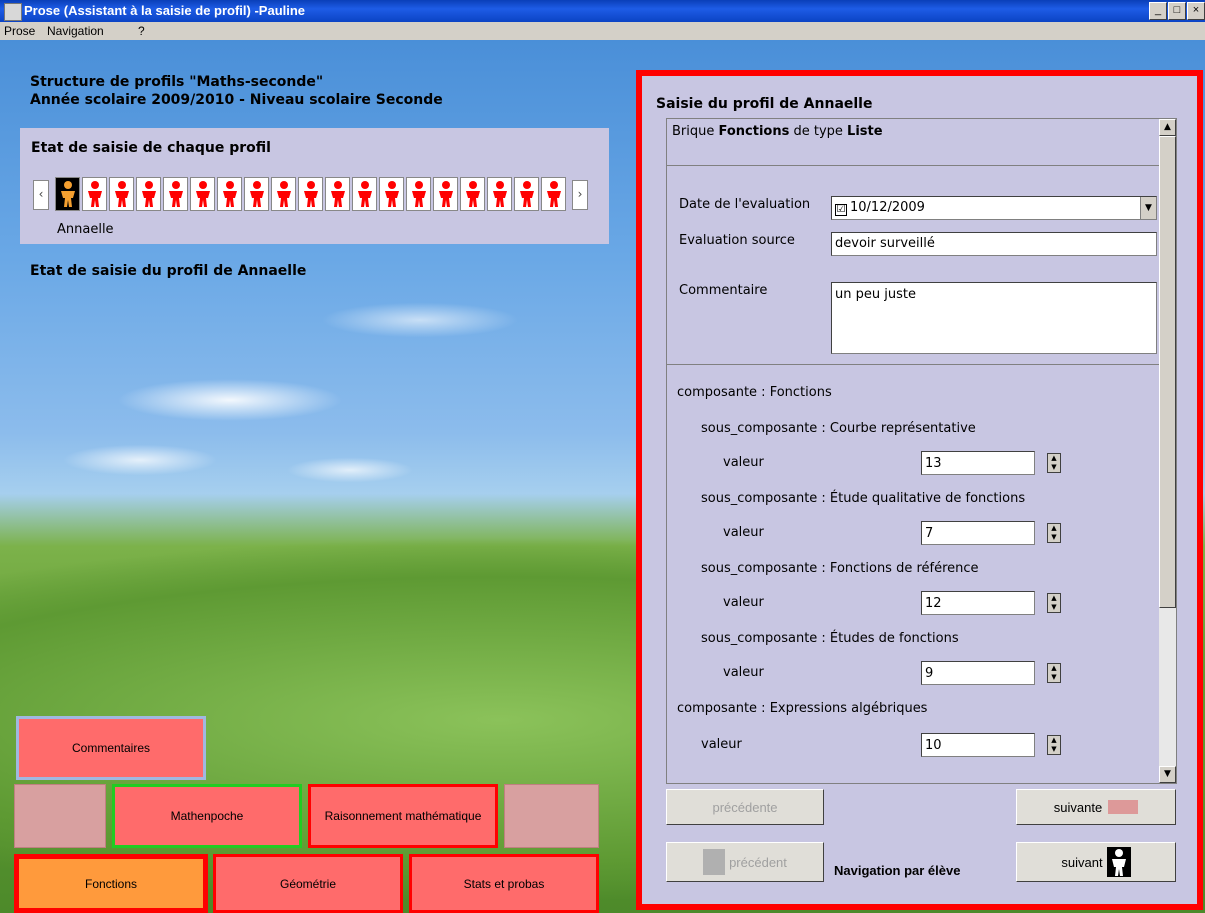 This screenshot has width=1205, height=913. Describe the element at coordinates (723, 290) in the screenshot. I see `comment-label: Commentaire` at that location.